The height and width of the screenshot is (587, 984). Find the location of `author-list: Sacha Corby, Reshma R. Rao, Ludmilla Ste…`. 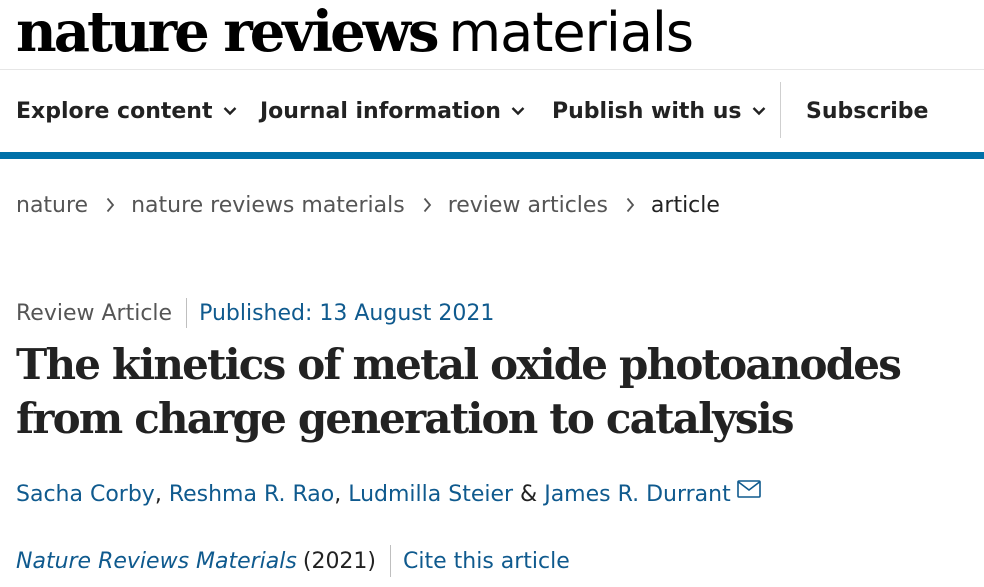

author-list: Sacha Corby, Reshma R. Rao, Ludmilla Ste… is located at coordinates (388, 494).